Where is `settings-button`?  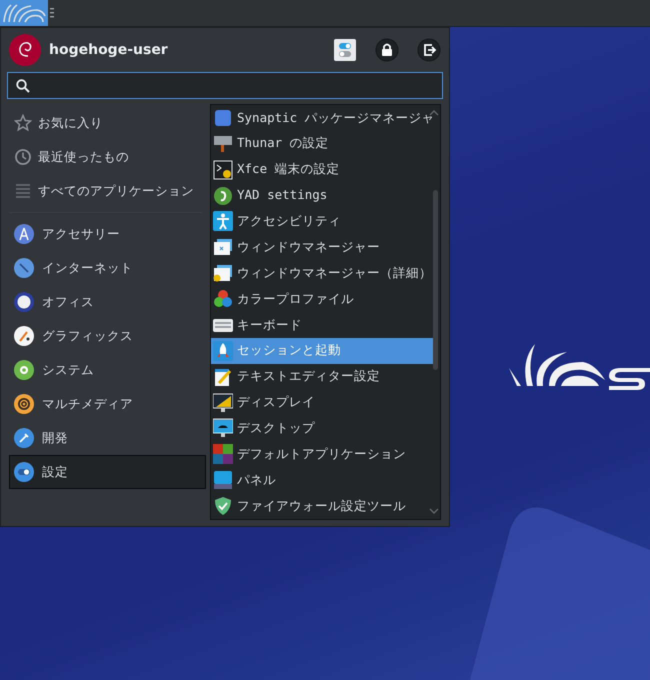
settings-button is located at coordinates (345, 50).